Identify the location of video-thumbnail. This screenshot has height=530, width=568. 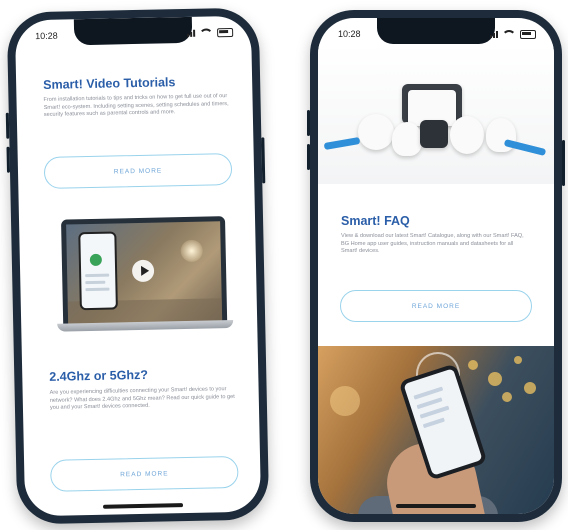
(144, 278).